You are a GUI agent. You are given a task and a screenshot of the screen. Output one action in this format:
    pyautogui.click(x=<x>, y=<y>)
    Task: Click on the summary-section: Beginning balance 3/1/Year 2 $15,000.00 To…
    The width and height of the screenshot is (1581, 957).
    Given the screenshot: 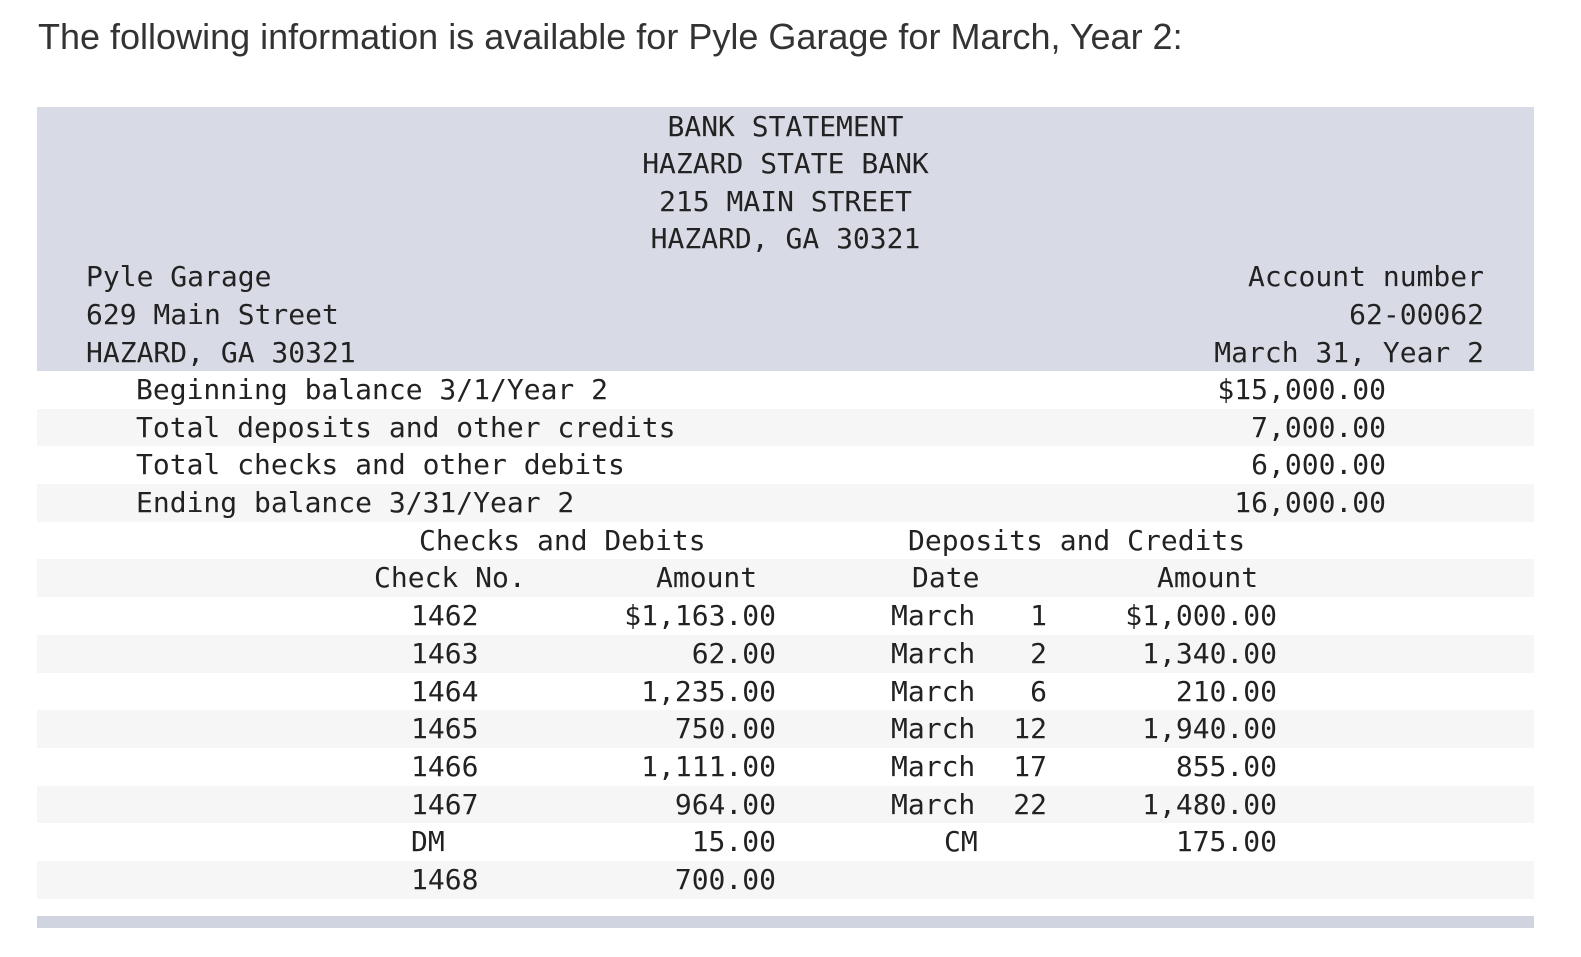 What is the action you would take?
    pyautogui.click(x=785, y=446)
    